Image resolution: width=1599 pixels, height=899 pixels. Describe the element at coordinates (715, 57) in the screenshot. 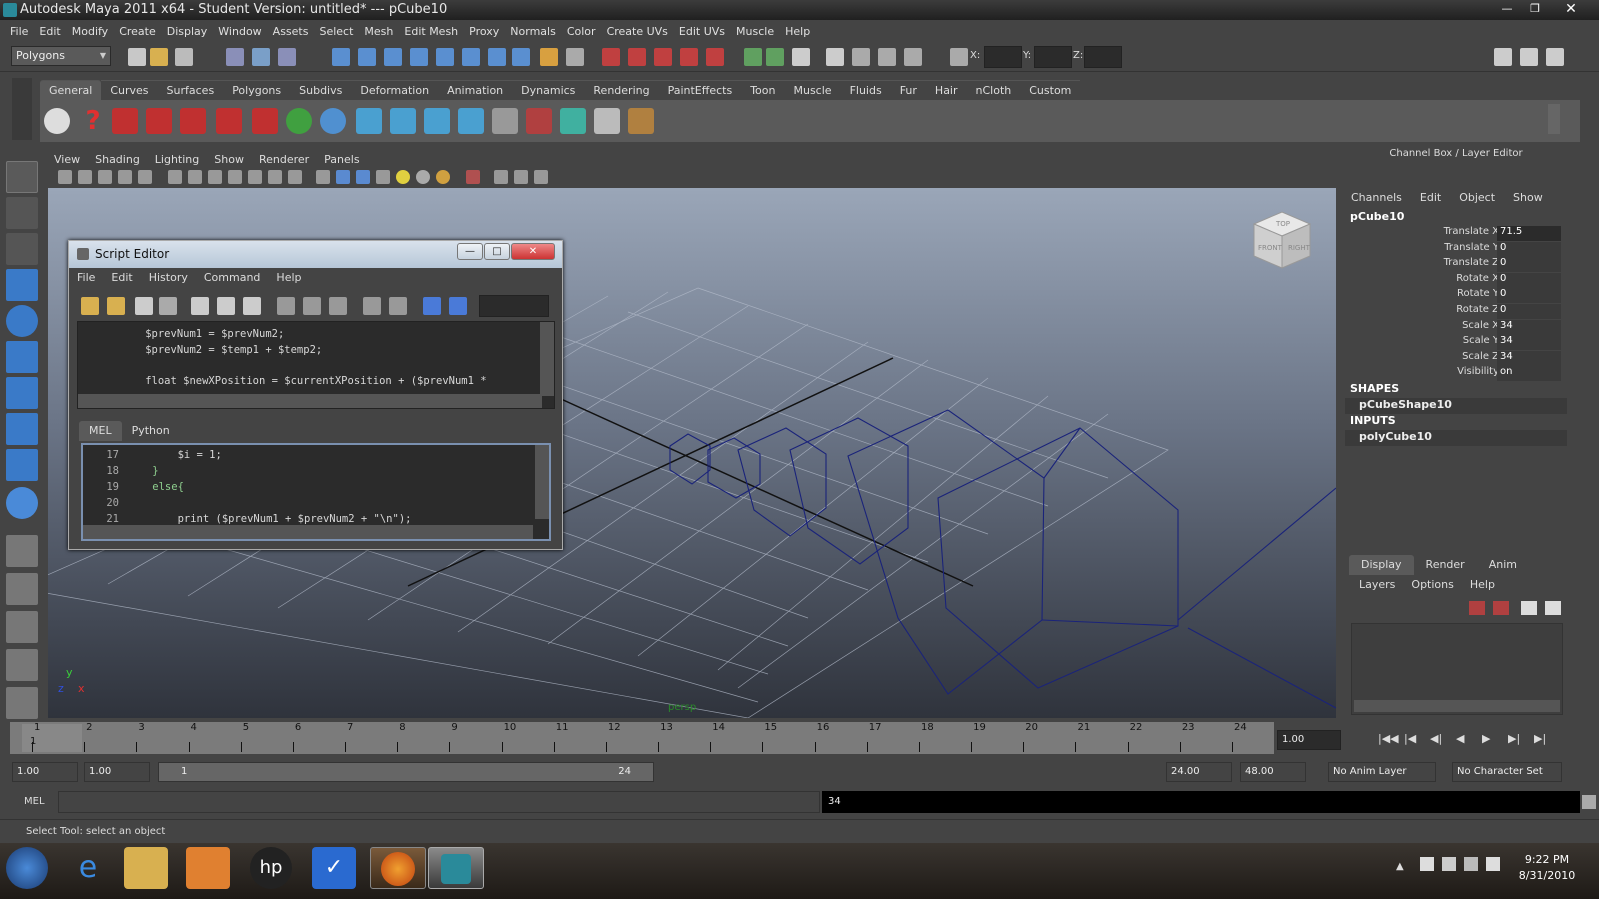

I see `hypershade-icon` at that location.